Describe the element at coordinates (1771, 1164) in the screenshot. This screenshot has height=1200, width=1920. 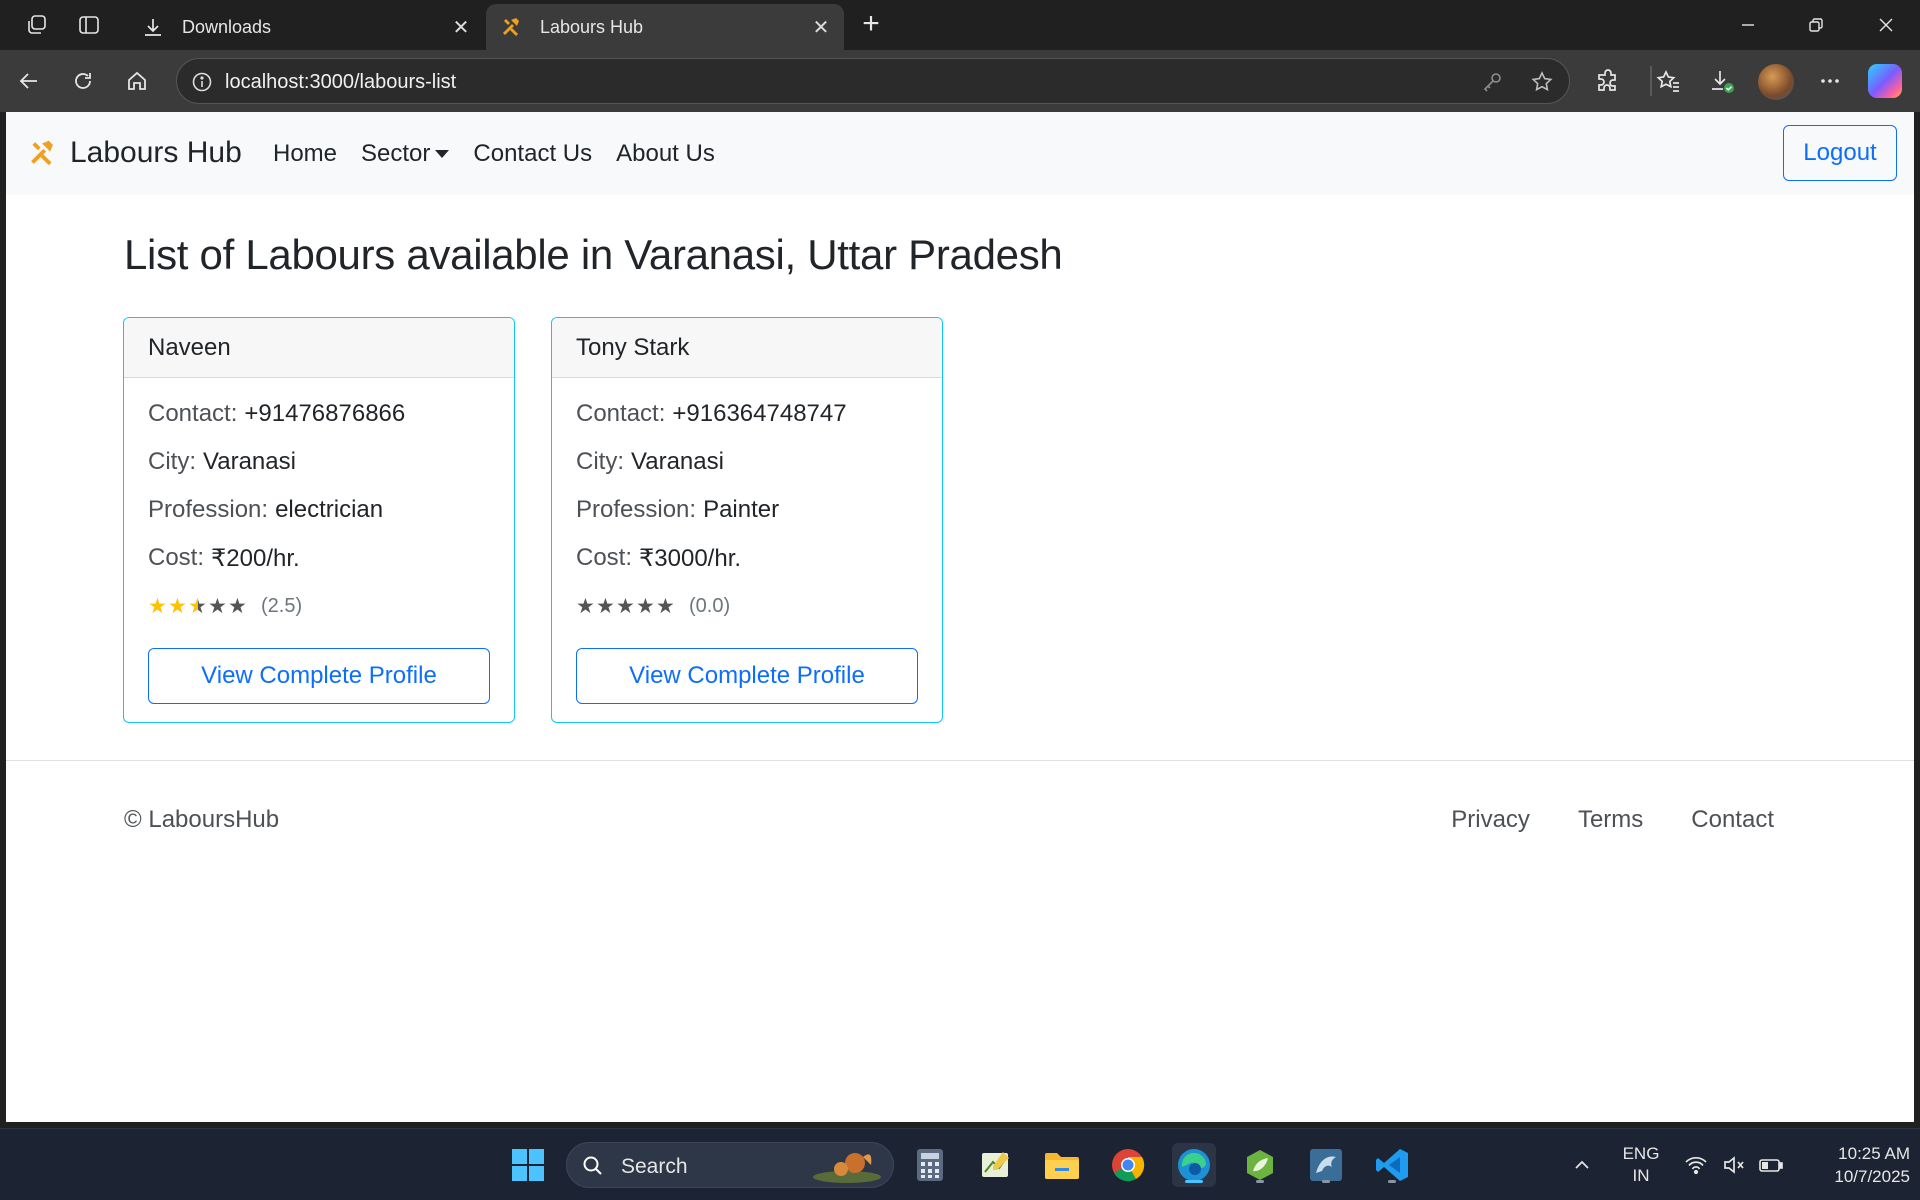
I see `battery-icon` at that location.